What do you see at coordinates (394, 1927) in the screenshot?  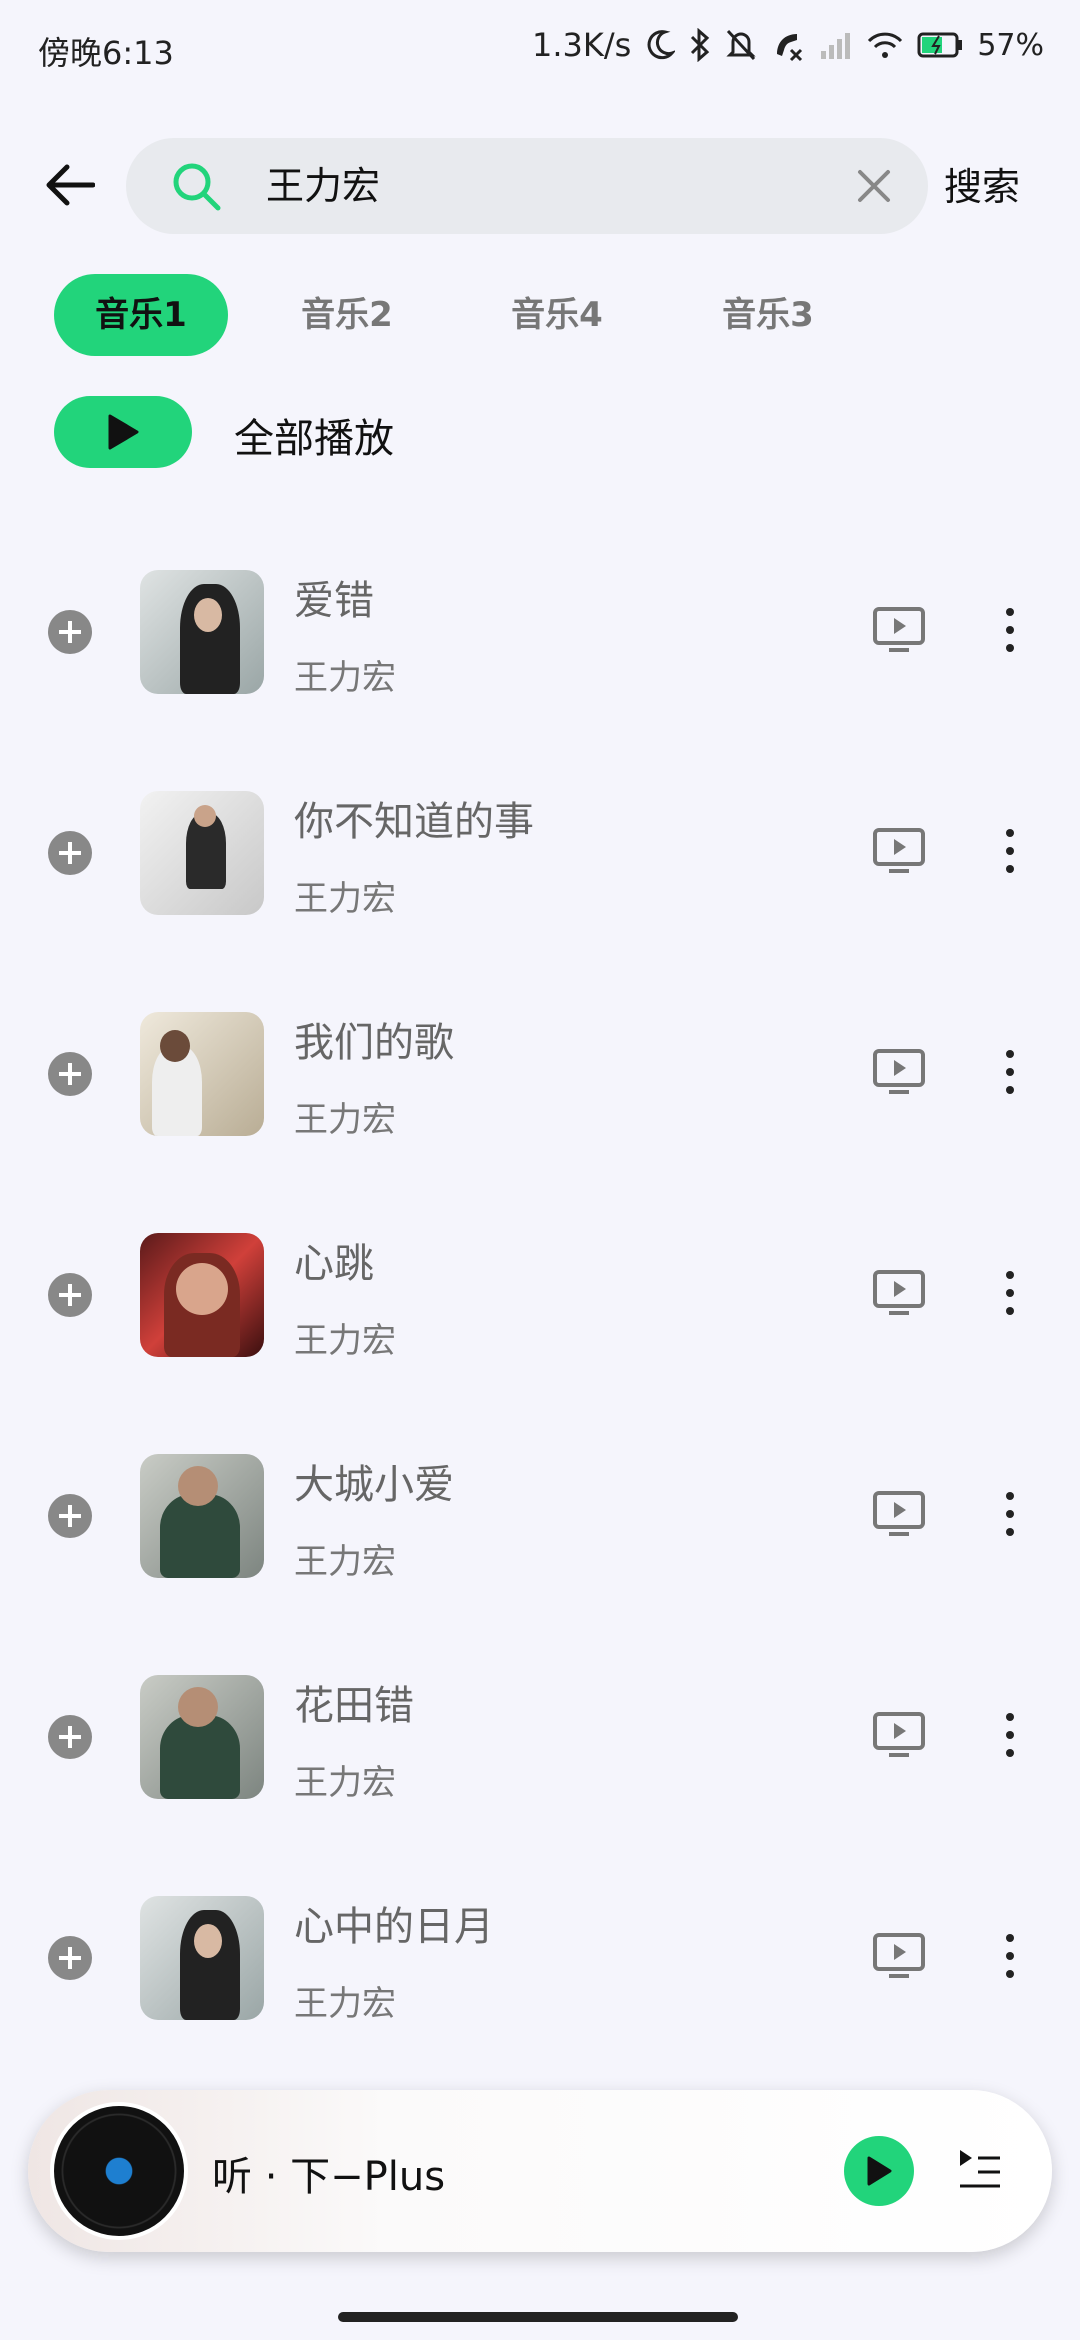 I see `song-title: 心中的日月` at bounding box center [394, 1927].